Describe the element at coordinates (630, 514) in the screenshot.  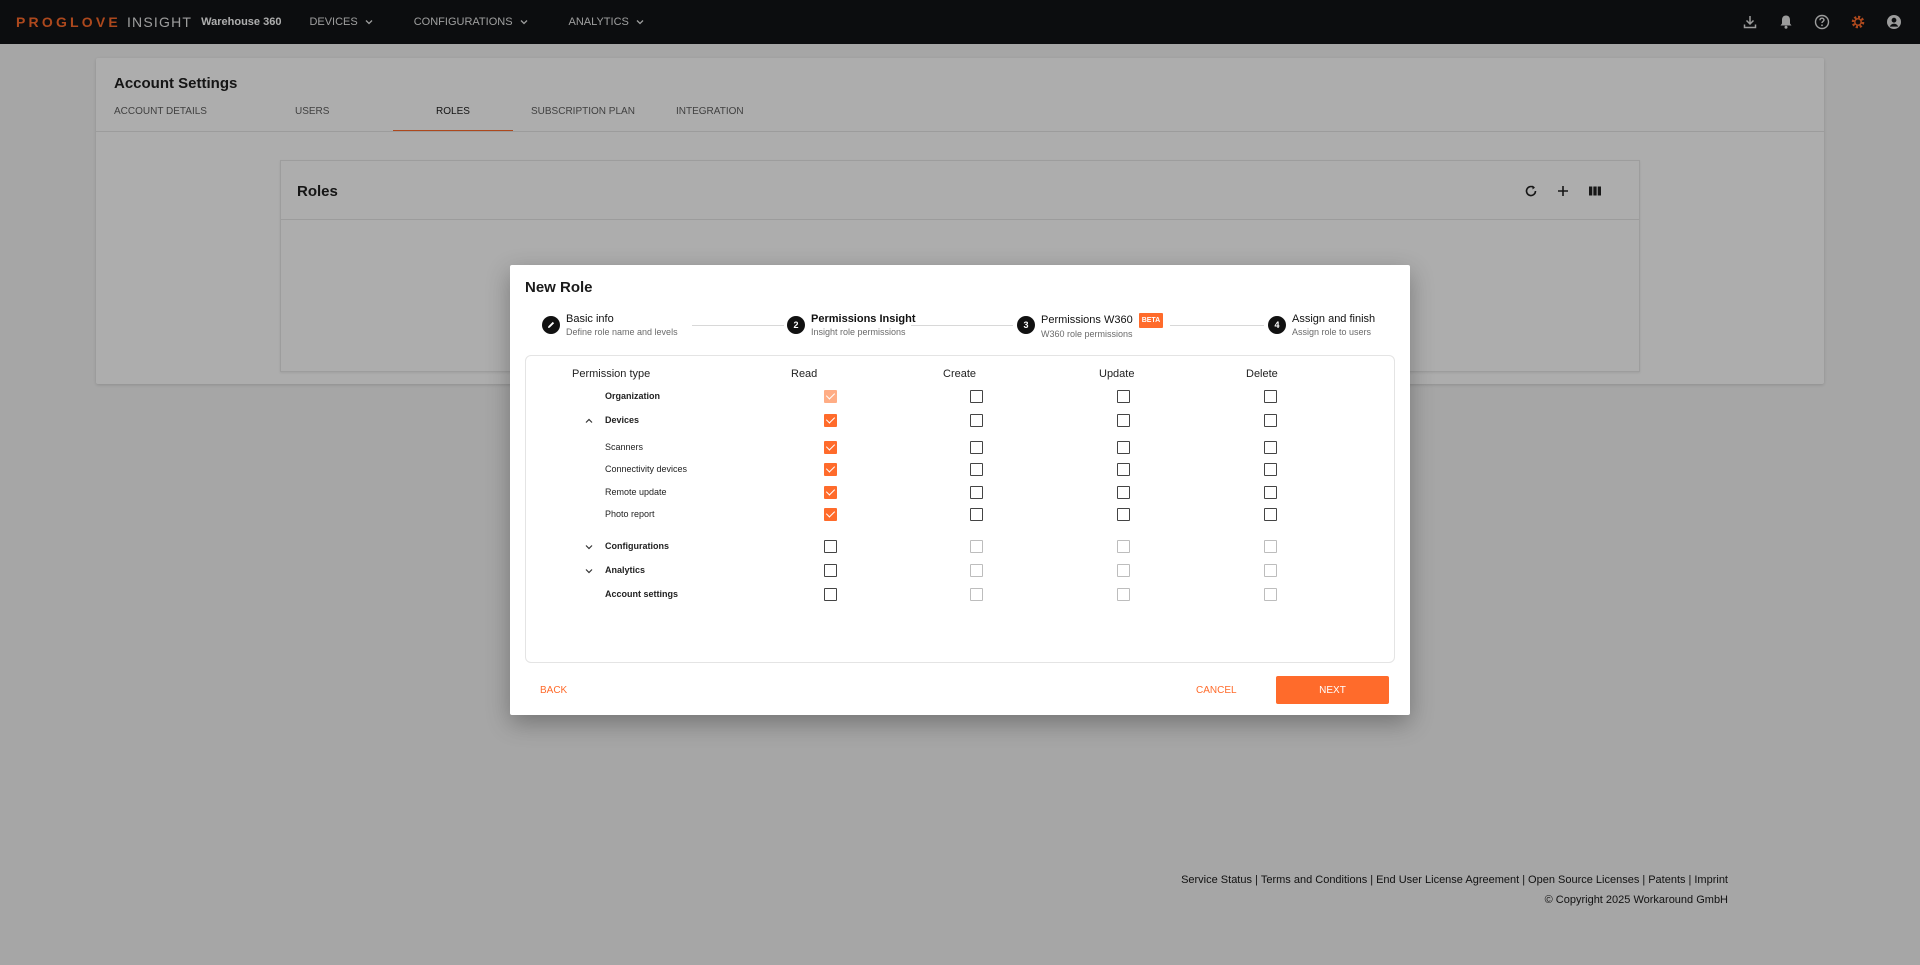
I see `permission-label: Photo report` at that location.